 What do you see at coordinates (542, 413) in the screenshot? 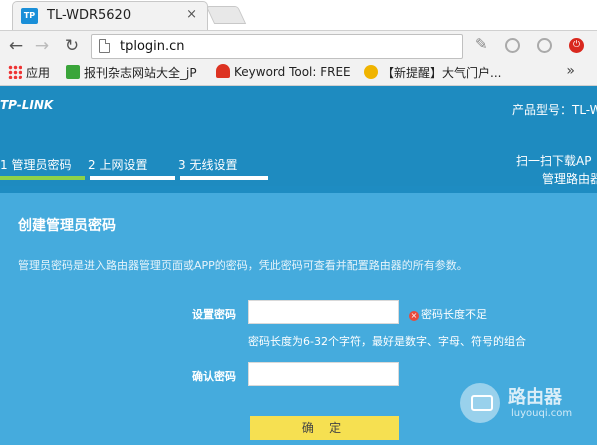
I see `watermark-url: luyouqi.com` at bounding box center [542, 413].